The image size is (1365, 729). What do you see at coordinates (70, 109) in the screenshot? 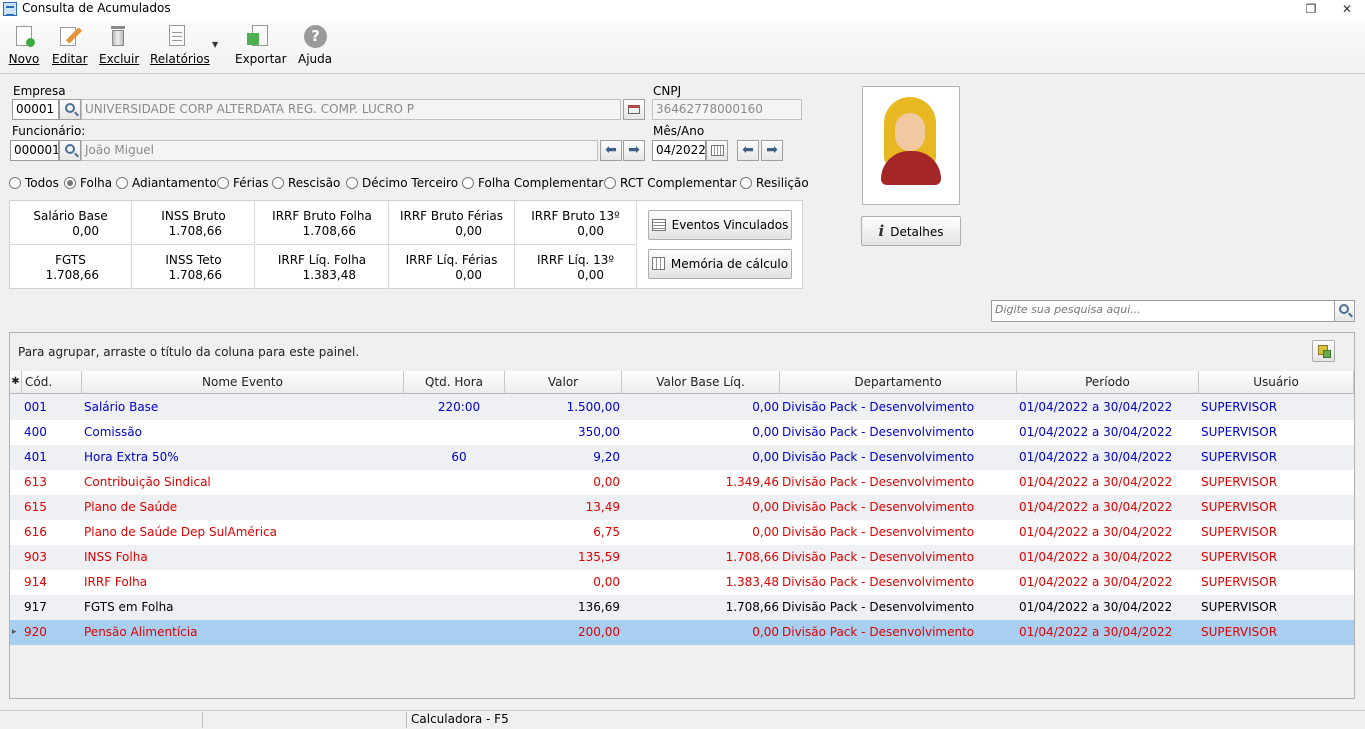
I see `empresa-search-button` at bounding box center [70, 109].